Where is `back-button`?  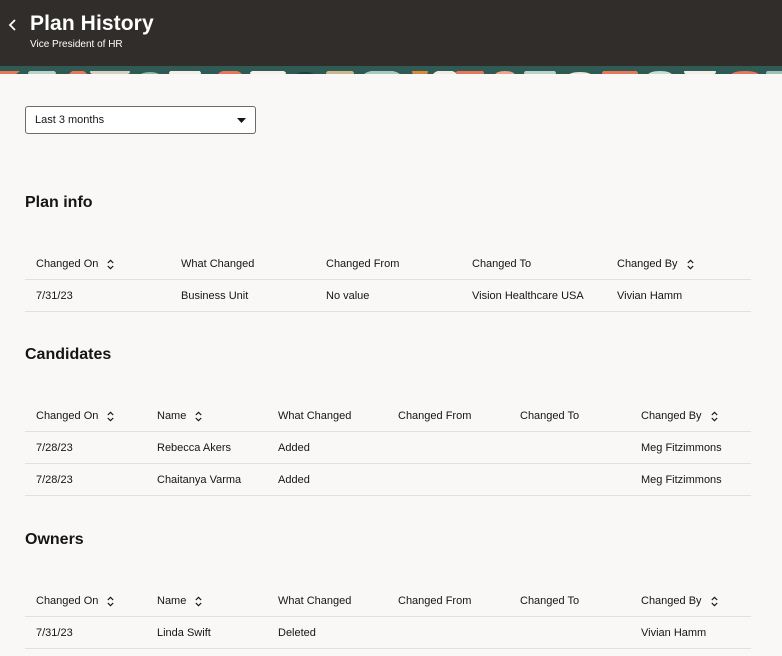
back-button is located at coordinates (13, 25).